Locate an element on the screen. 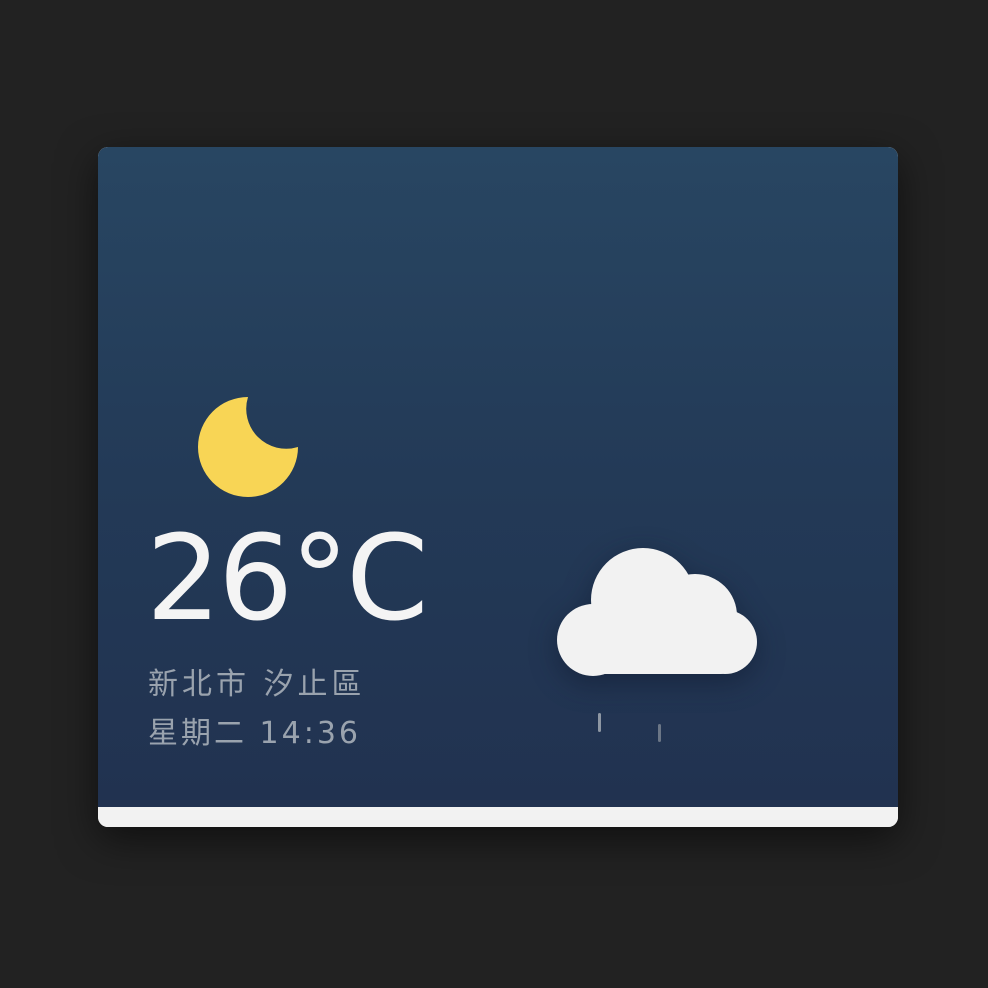 This screenshot has height=988, width=988. card-footer is located at coordinates (498, 817).